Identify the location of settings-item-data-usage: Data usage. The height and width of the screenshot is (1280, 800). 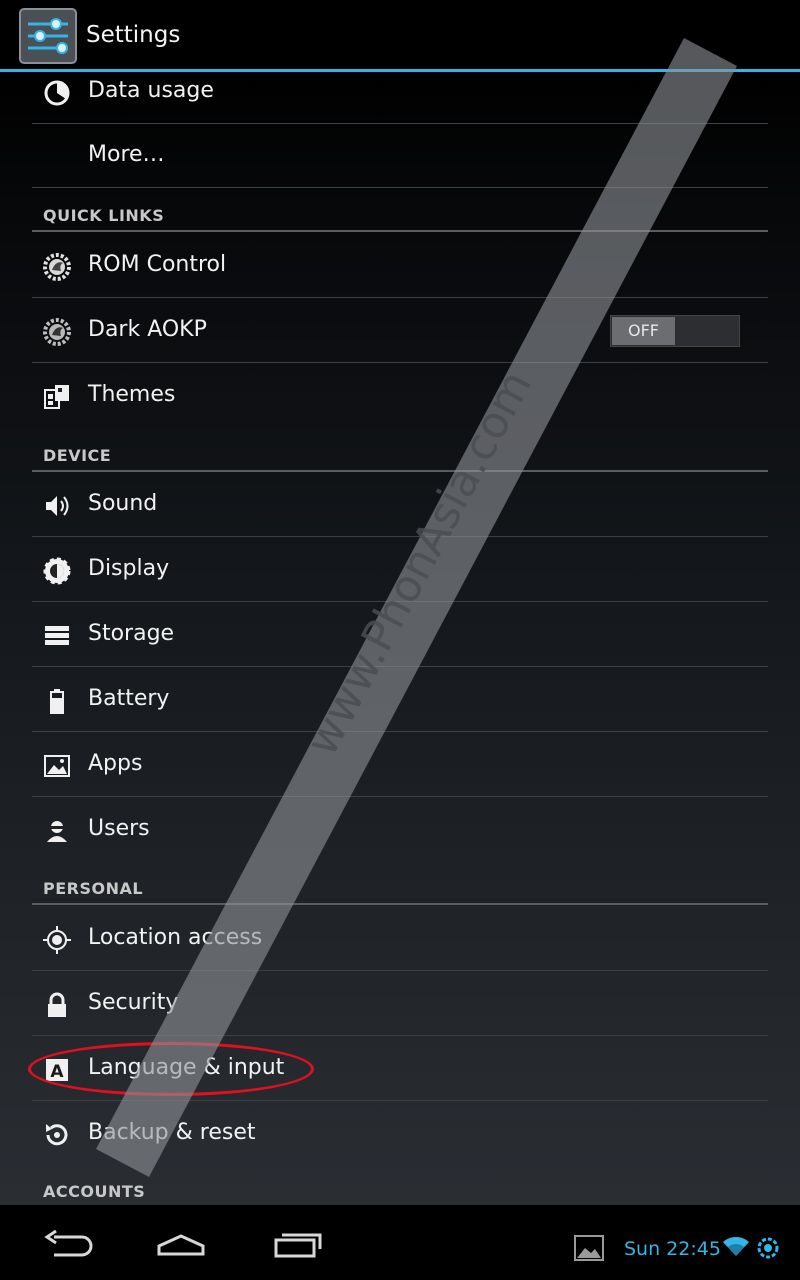
(400, 98).